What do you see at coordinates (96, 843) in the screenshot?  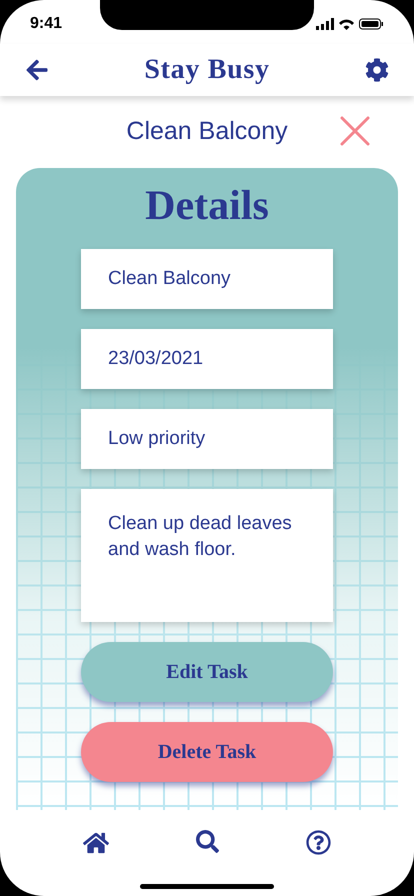 I see `home-button` at bounding box center [96, 843].